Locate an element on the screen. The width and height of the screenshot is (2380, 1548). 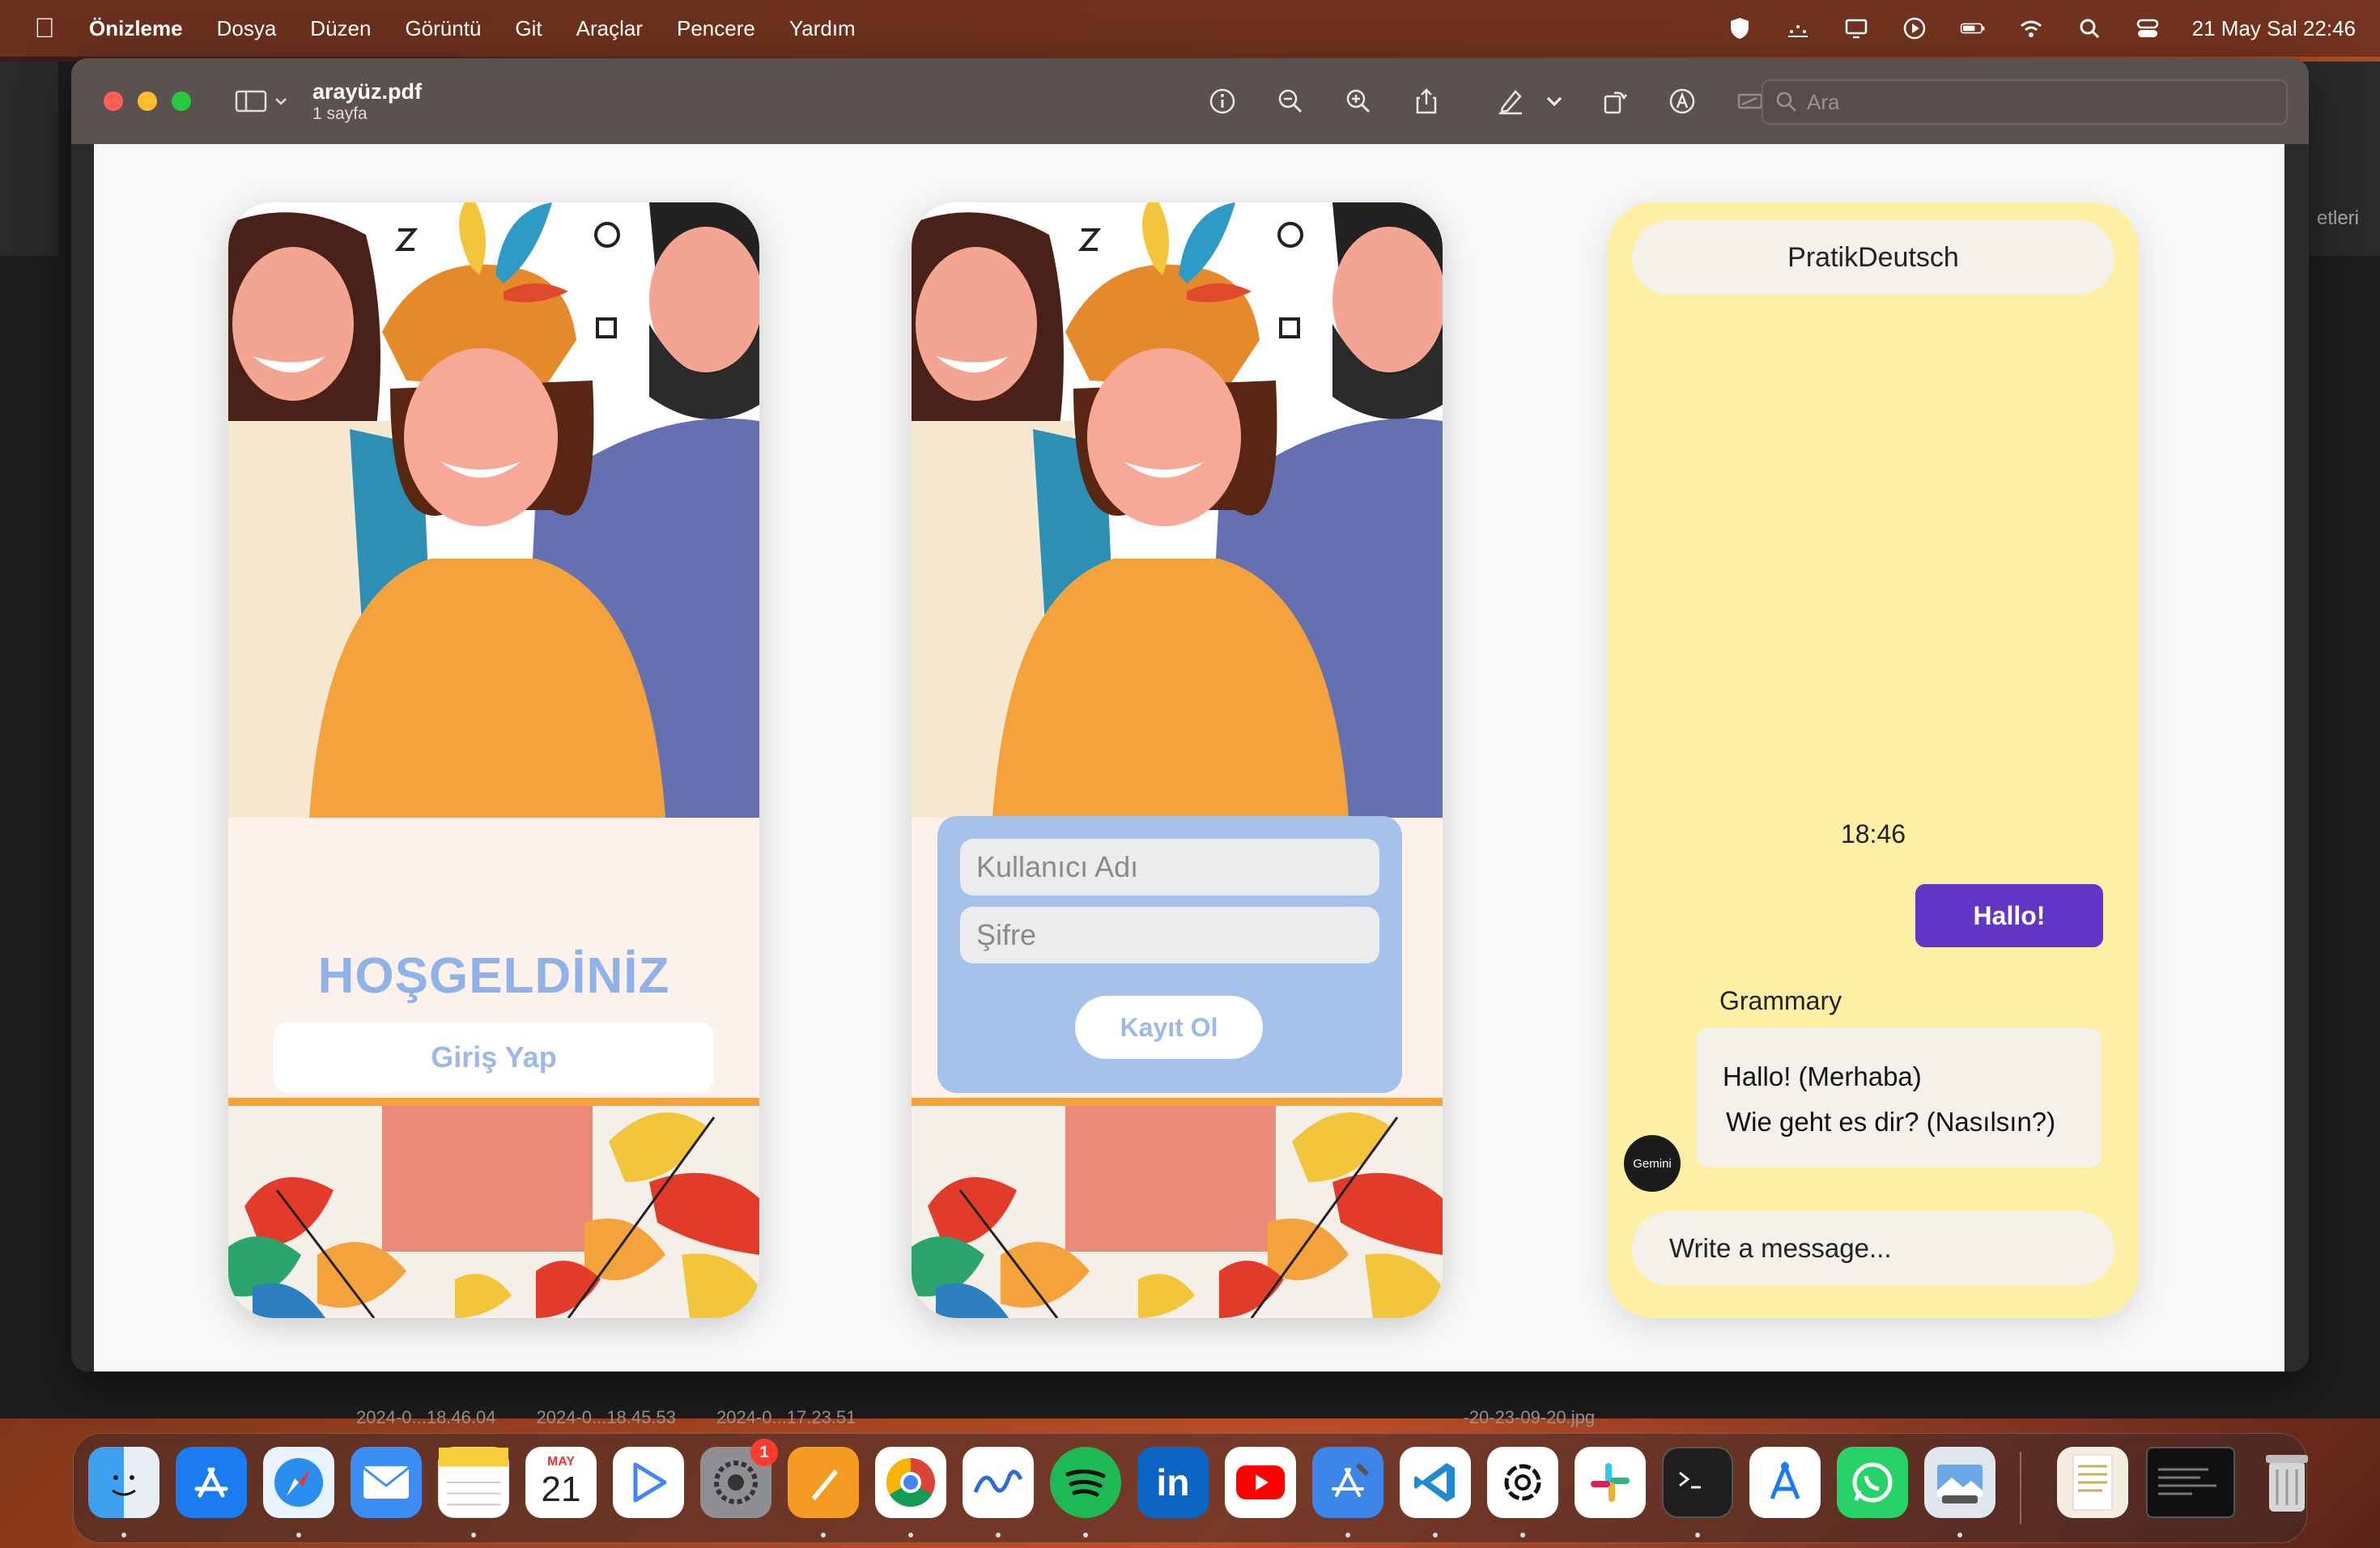
zoom-out-icon is located at coordinates (1290, 101).